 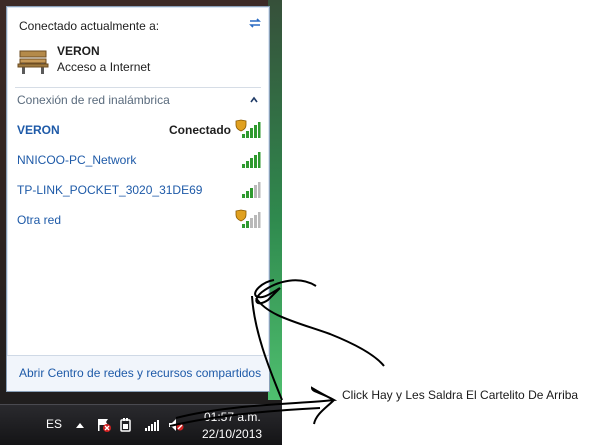 I want to click on clock-time: 01:57 a.m., so click(x=232, y=417).